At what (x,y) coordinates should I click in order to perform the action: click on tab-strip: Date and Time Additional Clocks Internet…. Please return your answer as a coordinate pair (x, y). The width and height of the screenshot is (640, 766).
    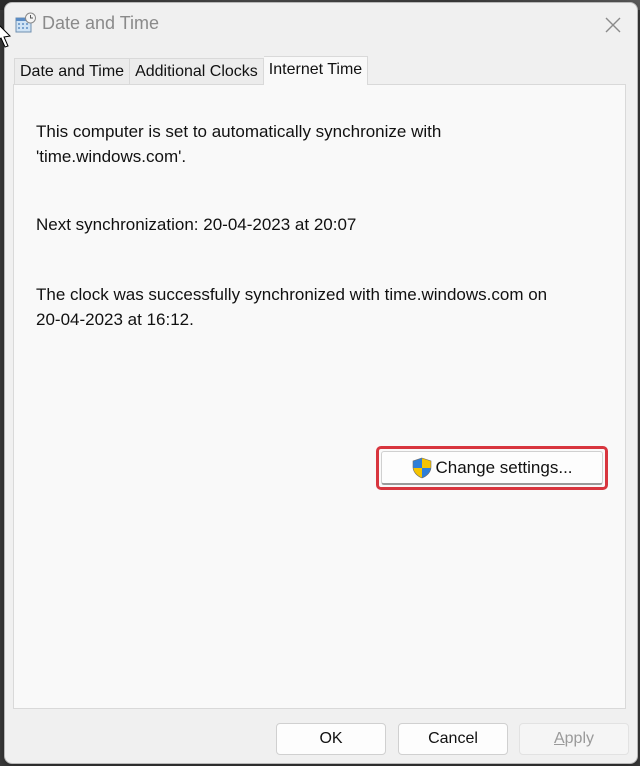
    Looking at the image, I should click on (191, 70).